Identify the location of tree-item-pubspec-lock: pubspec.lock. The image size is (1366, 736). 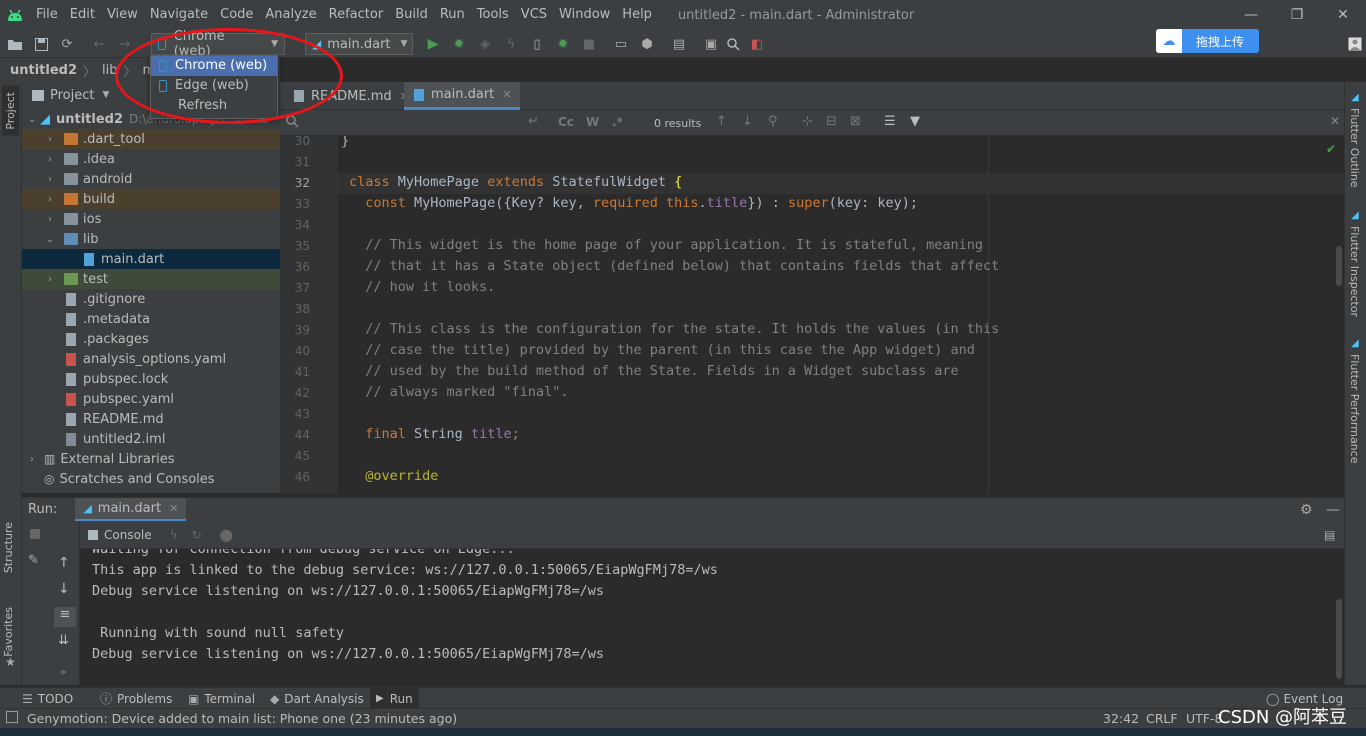
(151, 379).